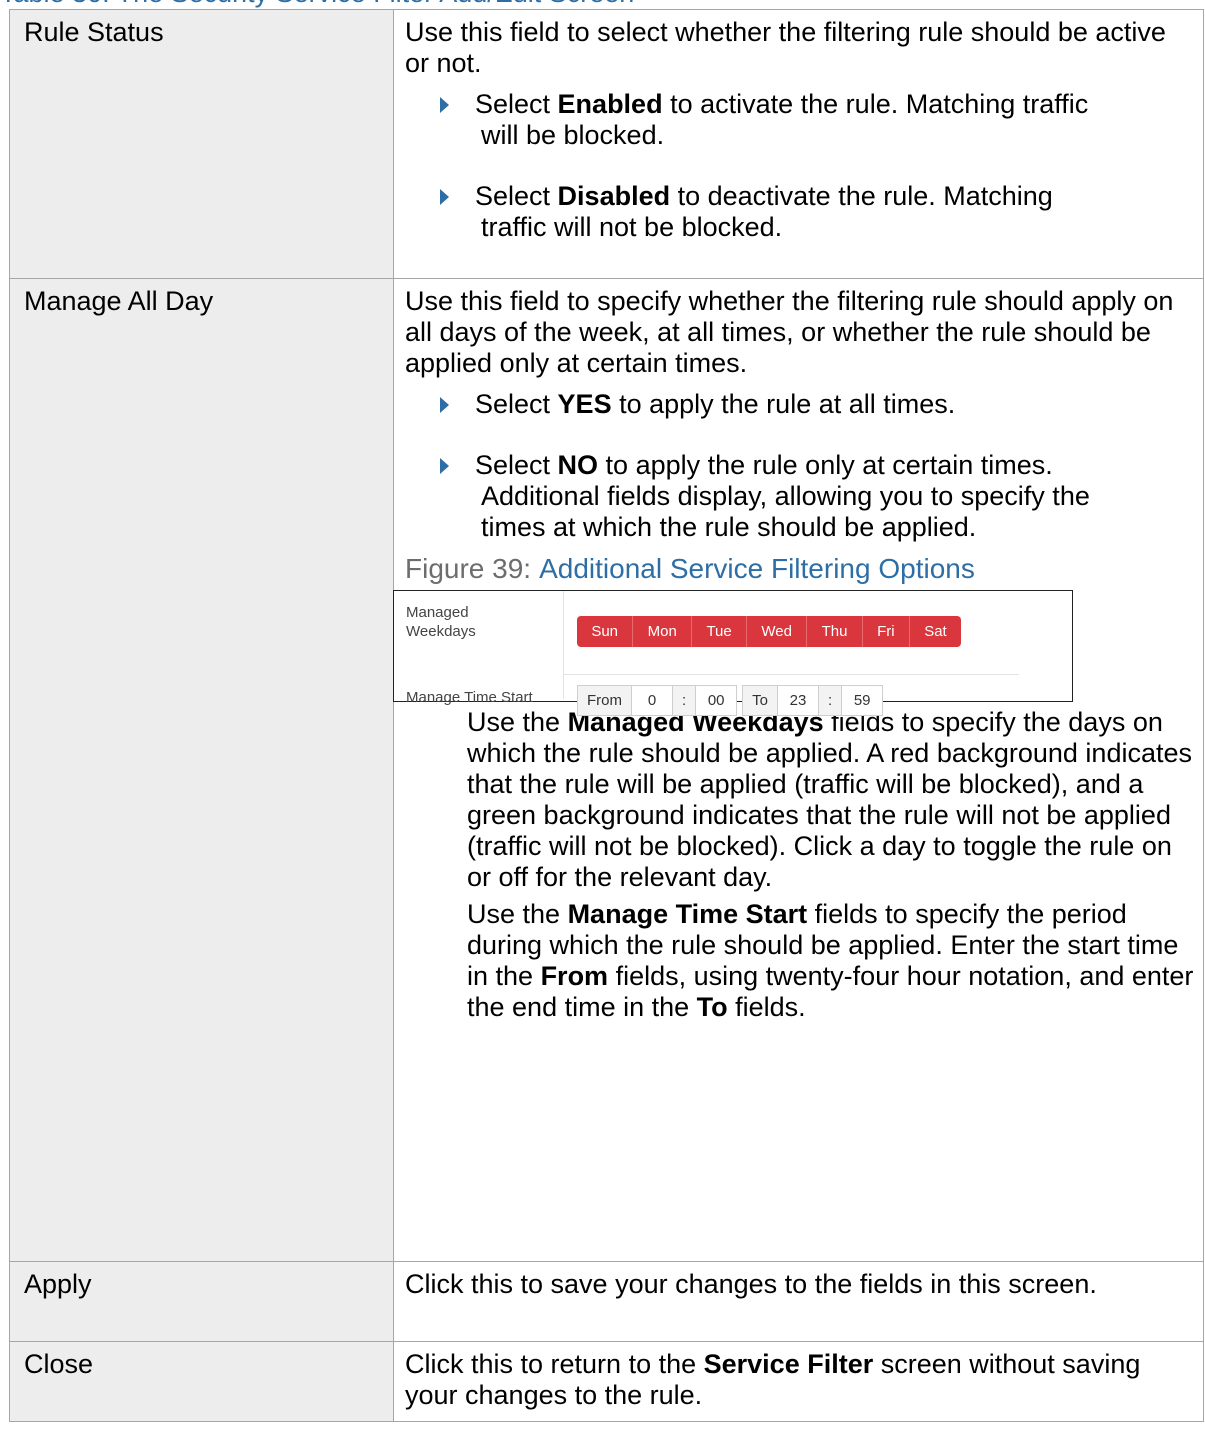 This screenshot has height=1431, width=1205. I want to click on day-toggle-wed: Wed, so click(777, 631).